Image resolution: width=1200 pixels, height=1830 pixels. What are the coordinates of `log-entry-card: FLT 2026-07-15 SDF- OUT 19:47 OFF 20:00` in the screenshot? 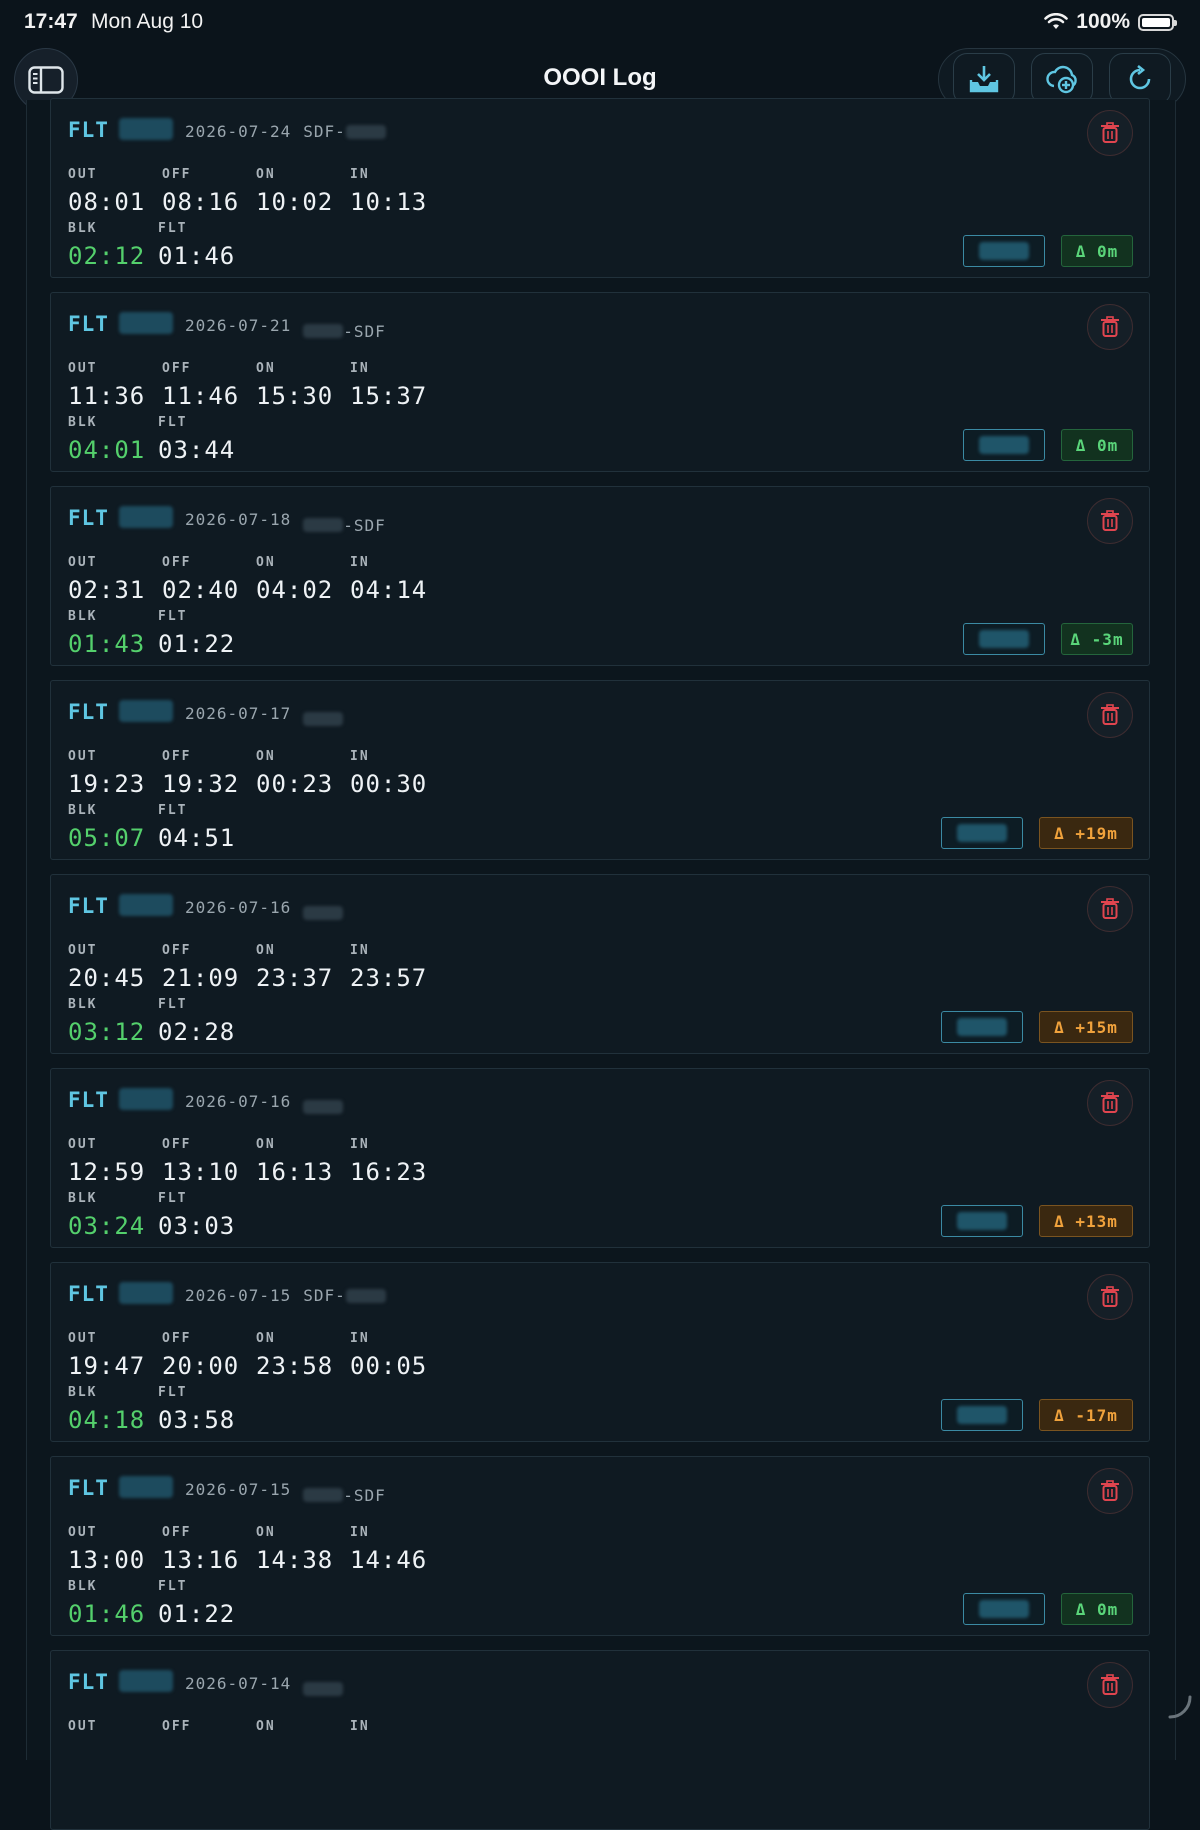 It's located at (600, 1352).